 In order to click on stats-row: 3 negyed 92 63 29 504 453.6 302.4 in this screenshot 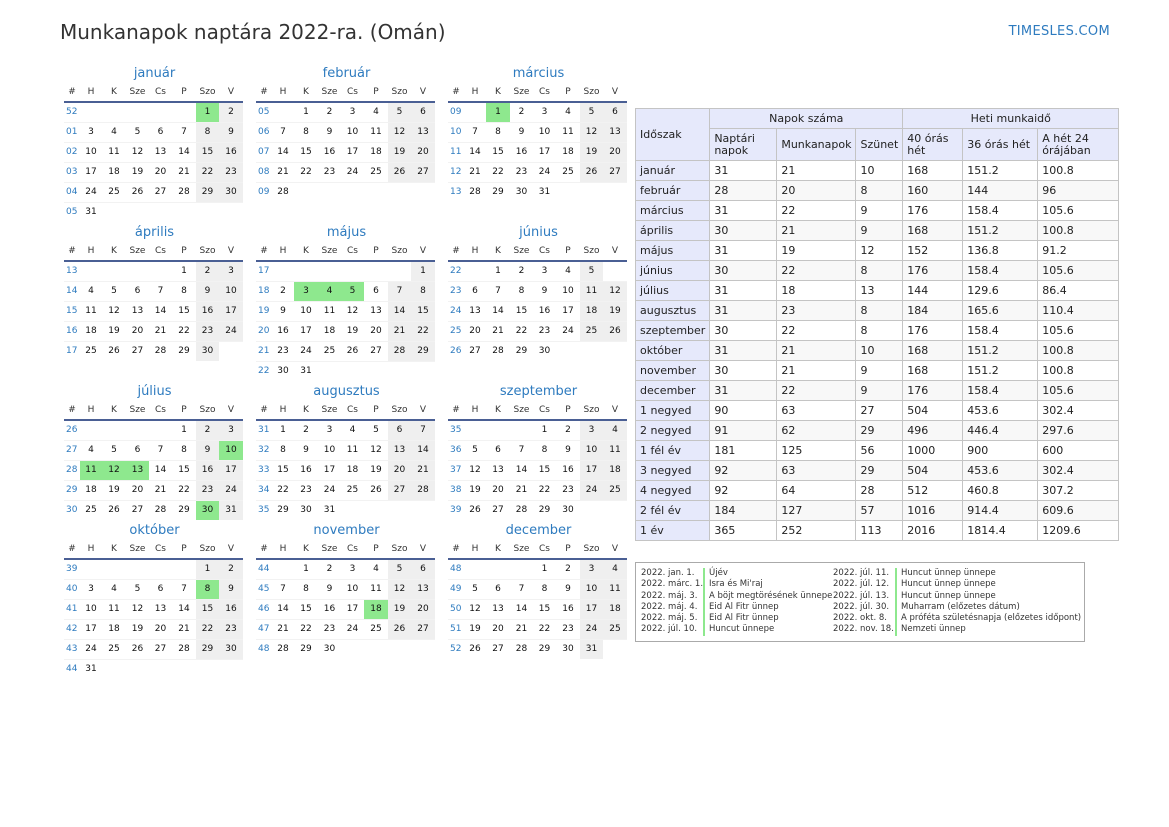, I will do `click(877, 470)`.